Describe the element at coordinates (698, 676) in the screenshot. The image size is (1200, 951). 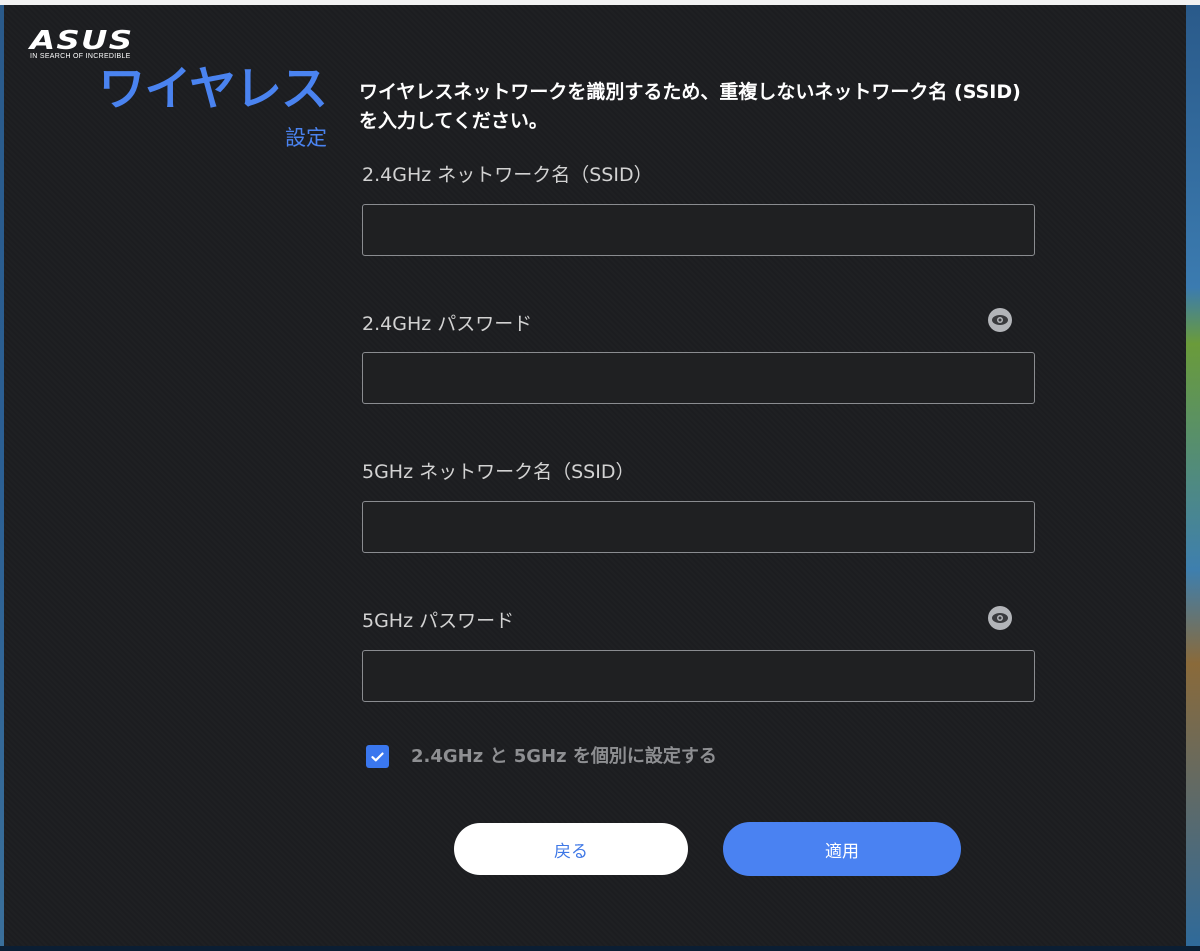
I see `password-5ghz-input` at that location.